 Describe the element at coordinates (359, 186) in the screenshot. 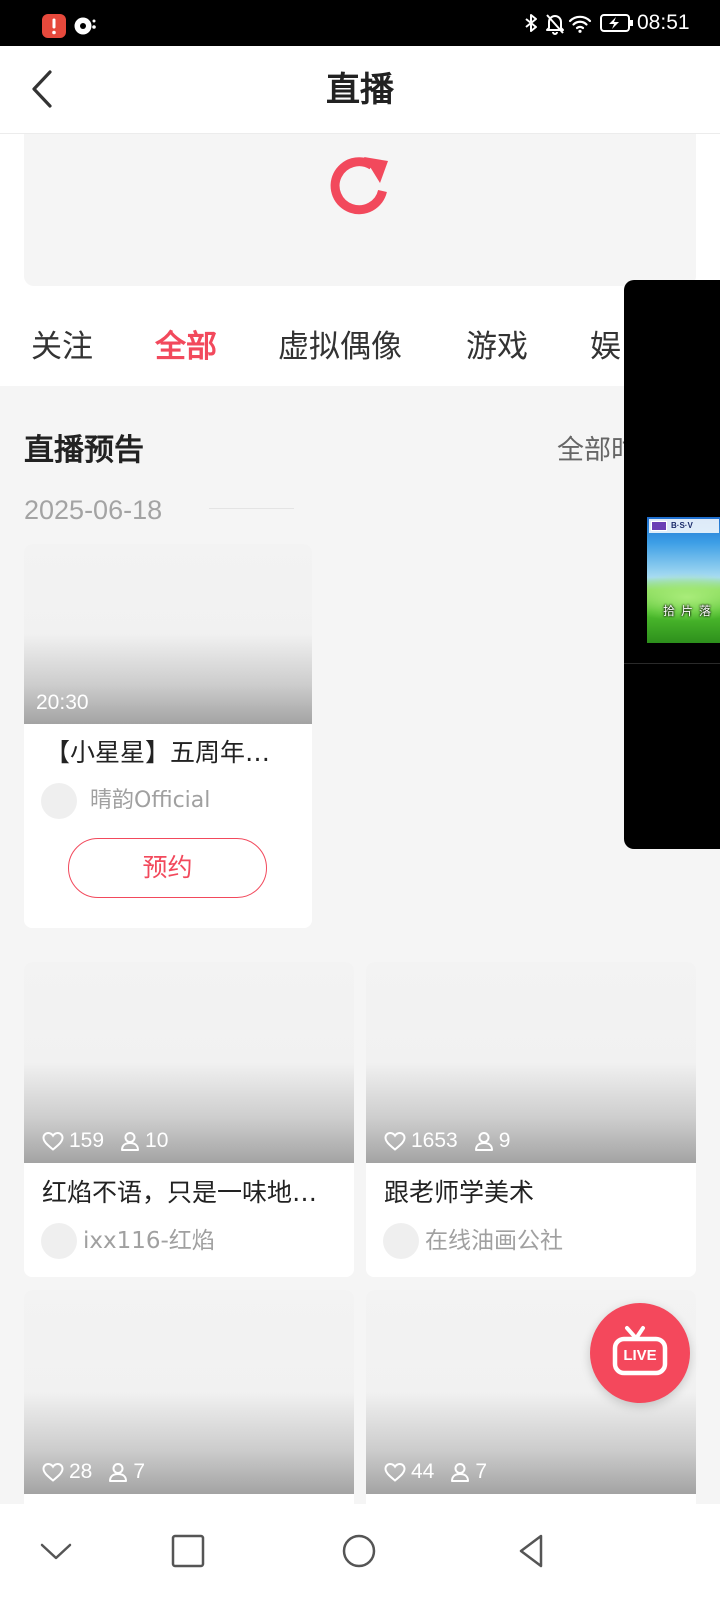

I see `refresh-icon` at that location.